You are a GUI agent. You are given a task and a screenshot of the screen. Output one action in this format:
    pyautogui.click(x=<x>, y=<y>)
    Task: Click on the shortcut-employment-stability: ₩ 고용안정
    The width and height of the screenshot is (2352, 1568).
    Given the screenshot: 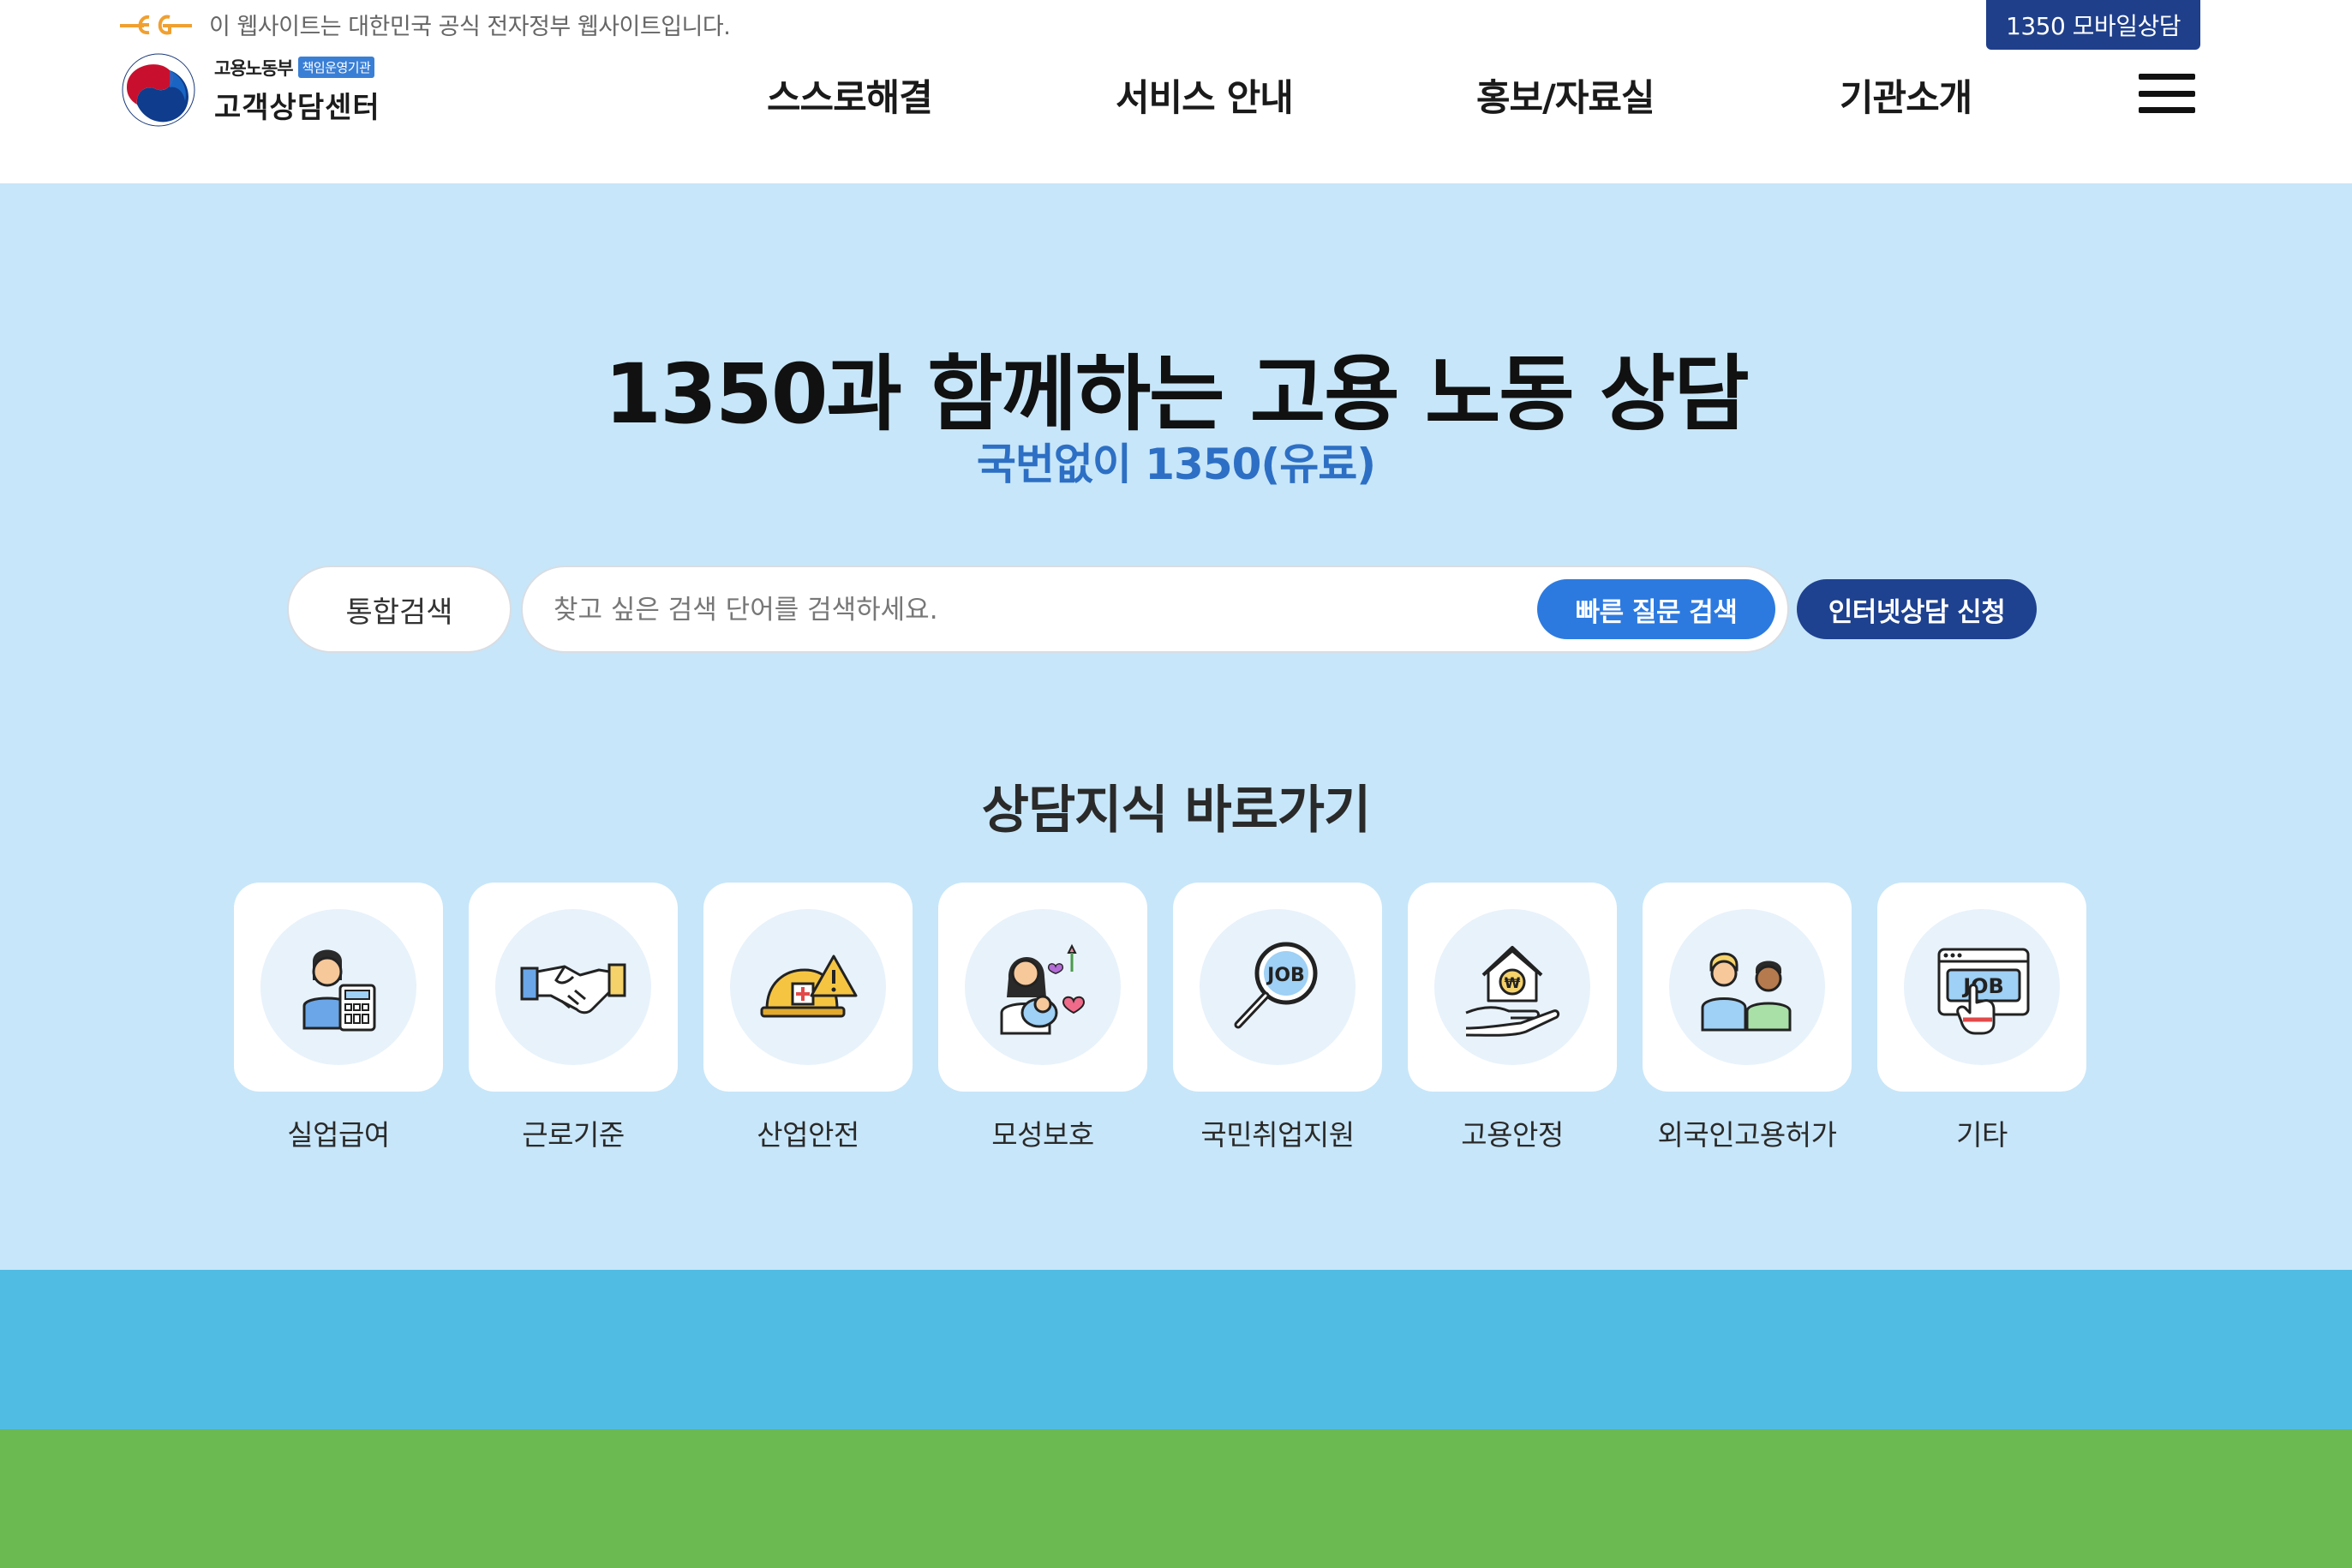 What is the action you would take?
    pyautogui.click(x=1512, y=1018)
    